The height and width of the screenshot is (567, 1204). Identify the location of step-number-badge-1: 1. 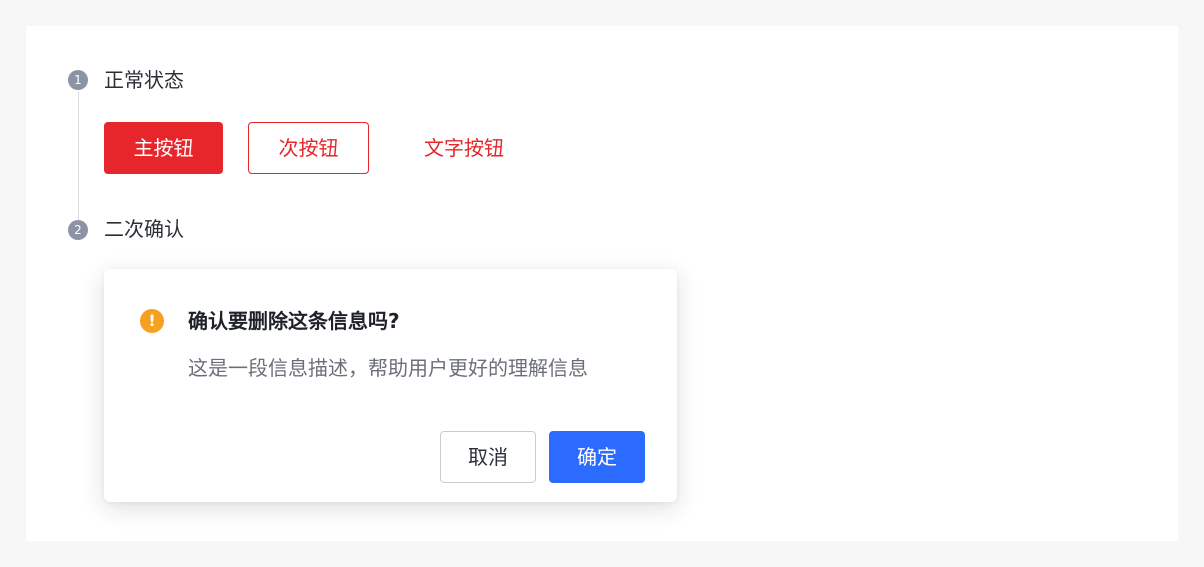
(78, 80).